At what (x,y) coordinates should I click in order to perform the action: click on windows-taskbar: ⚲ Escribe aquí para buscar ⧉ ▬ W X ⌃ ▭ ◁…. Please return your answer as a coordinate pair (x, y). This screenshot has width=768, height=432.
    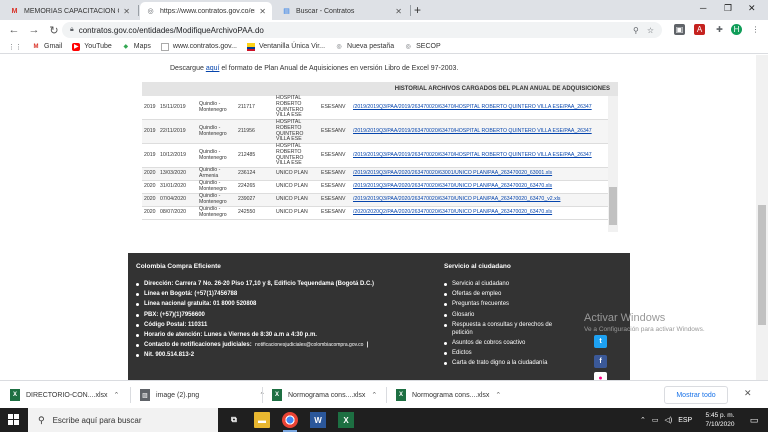
    Looking at the image, I should click on (384, 420).